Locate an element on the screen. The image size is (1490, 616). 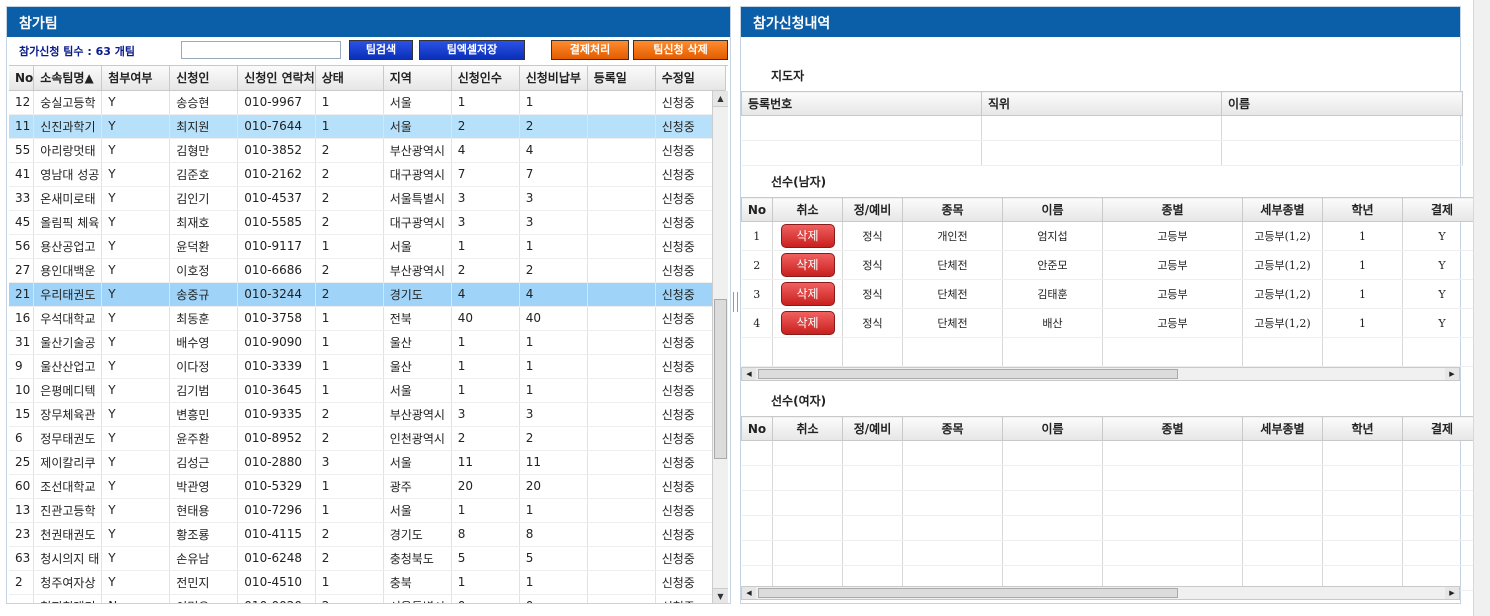
male-table-horizontal-scrollbar: ◀ ▶ is located at coordinates (1100, 374).